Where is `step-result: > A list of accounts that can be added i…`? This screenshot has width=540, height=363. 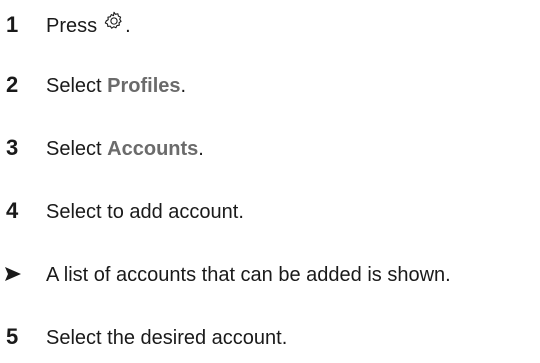
step-result: > A list of accounts that can be added i… is located at coordinates (225, 274).